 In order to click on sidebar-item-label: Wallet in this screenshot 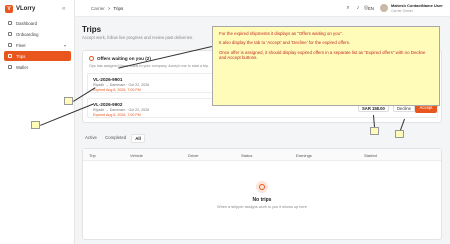, I will do `click(22, 67)`.